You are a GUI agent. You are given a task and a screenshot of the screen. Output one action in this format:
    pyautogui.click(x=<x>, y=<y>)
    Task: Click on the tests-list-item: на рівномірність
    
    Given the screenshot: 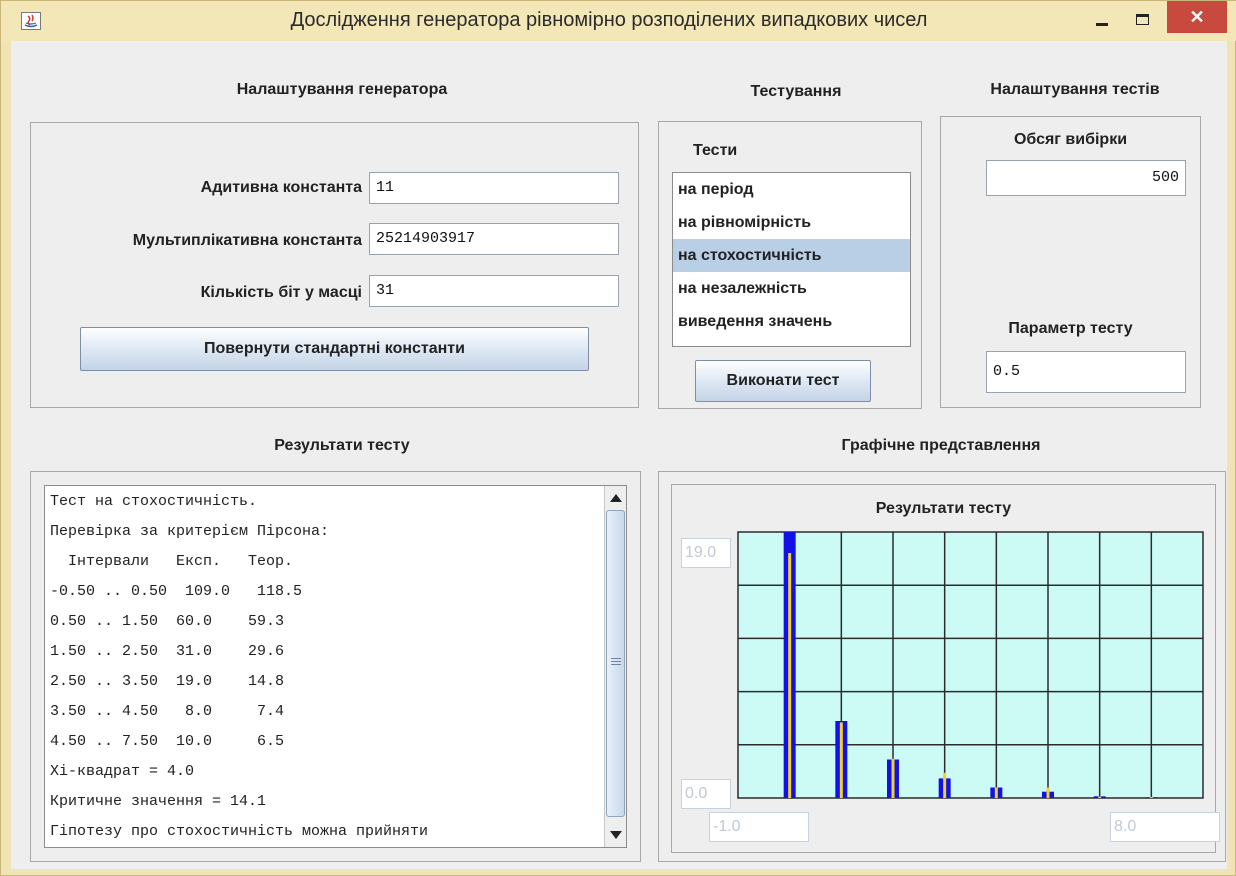 What is the action you would take?
    pyautogui.click(x=791, y=222)
    